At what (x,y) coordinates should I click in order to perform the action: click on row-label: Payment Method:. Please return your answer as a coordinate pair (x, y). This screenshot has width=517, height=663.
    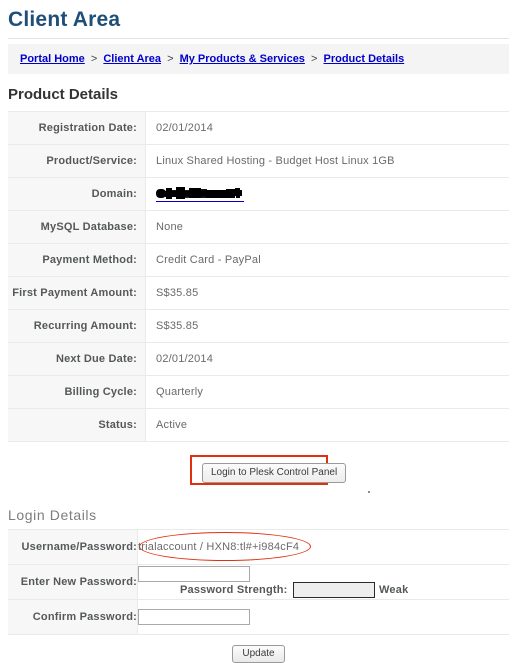
    Looking at the image, I should click on (77, 260).